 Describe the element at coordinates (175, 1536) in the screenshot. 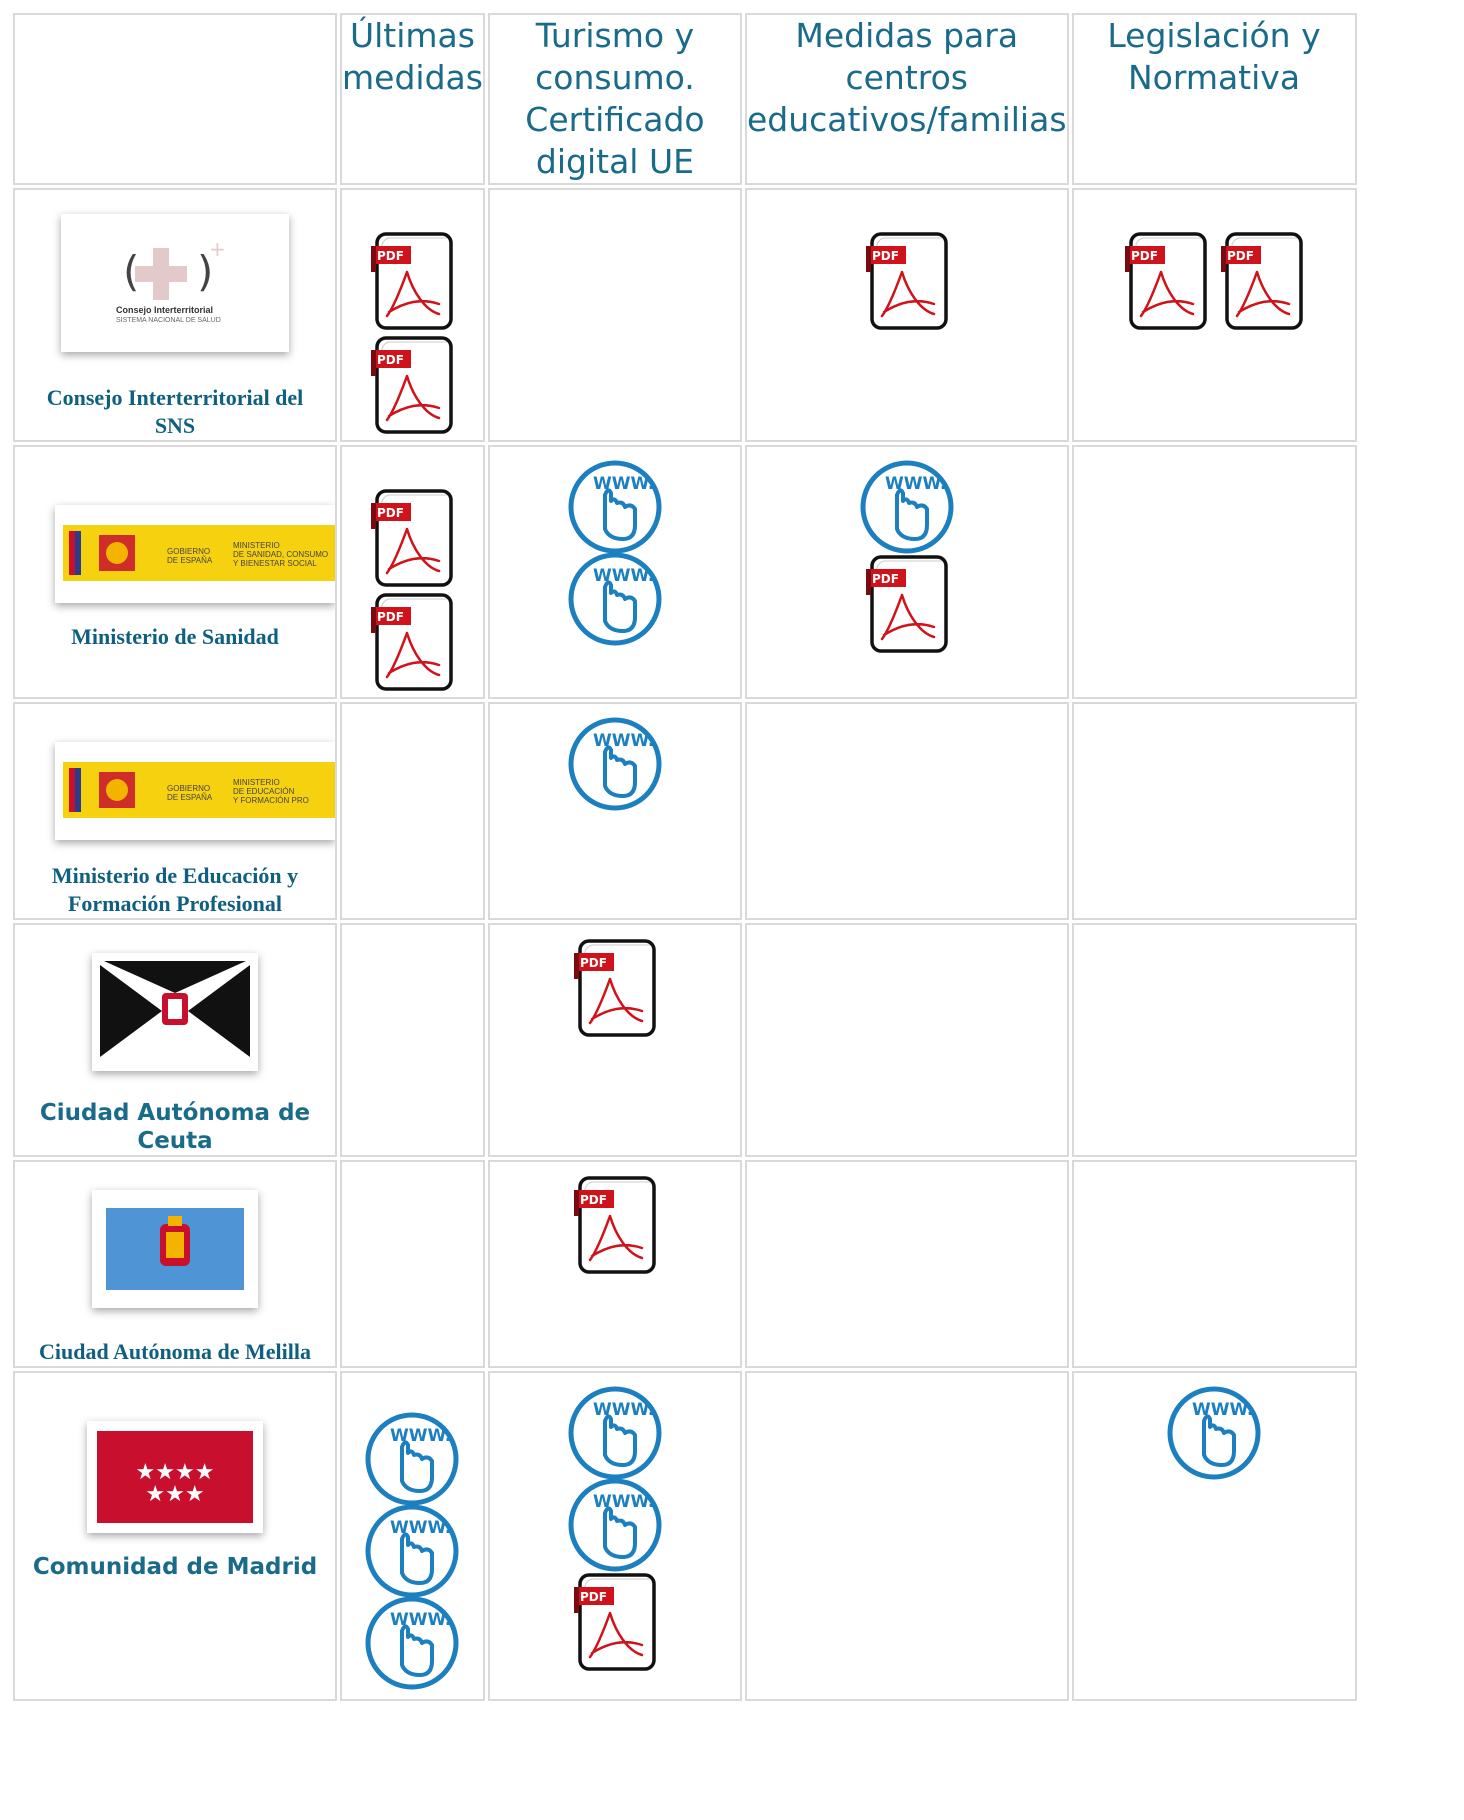

I see `entity-cell: ★★★★ ★★★ Comunidad de Madrid` at that location.